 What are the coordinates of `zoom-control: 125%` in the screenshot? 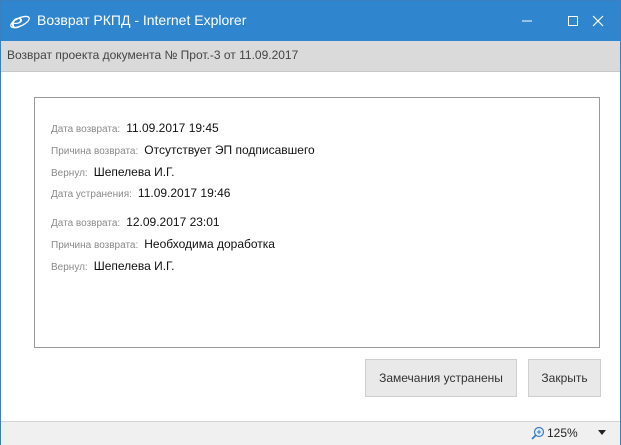 It's located at (554, 433).